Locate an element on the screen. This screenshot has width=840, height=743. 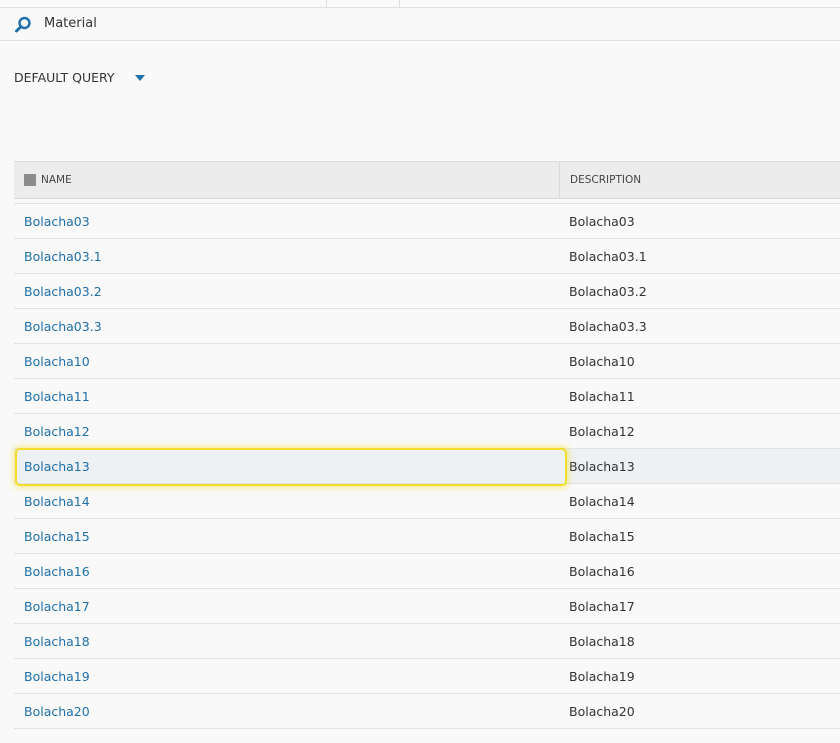
table-row: Bolacha13 Bolacha13 is located at coordinates (427, 466).